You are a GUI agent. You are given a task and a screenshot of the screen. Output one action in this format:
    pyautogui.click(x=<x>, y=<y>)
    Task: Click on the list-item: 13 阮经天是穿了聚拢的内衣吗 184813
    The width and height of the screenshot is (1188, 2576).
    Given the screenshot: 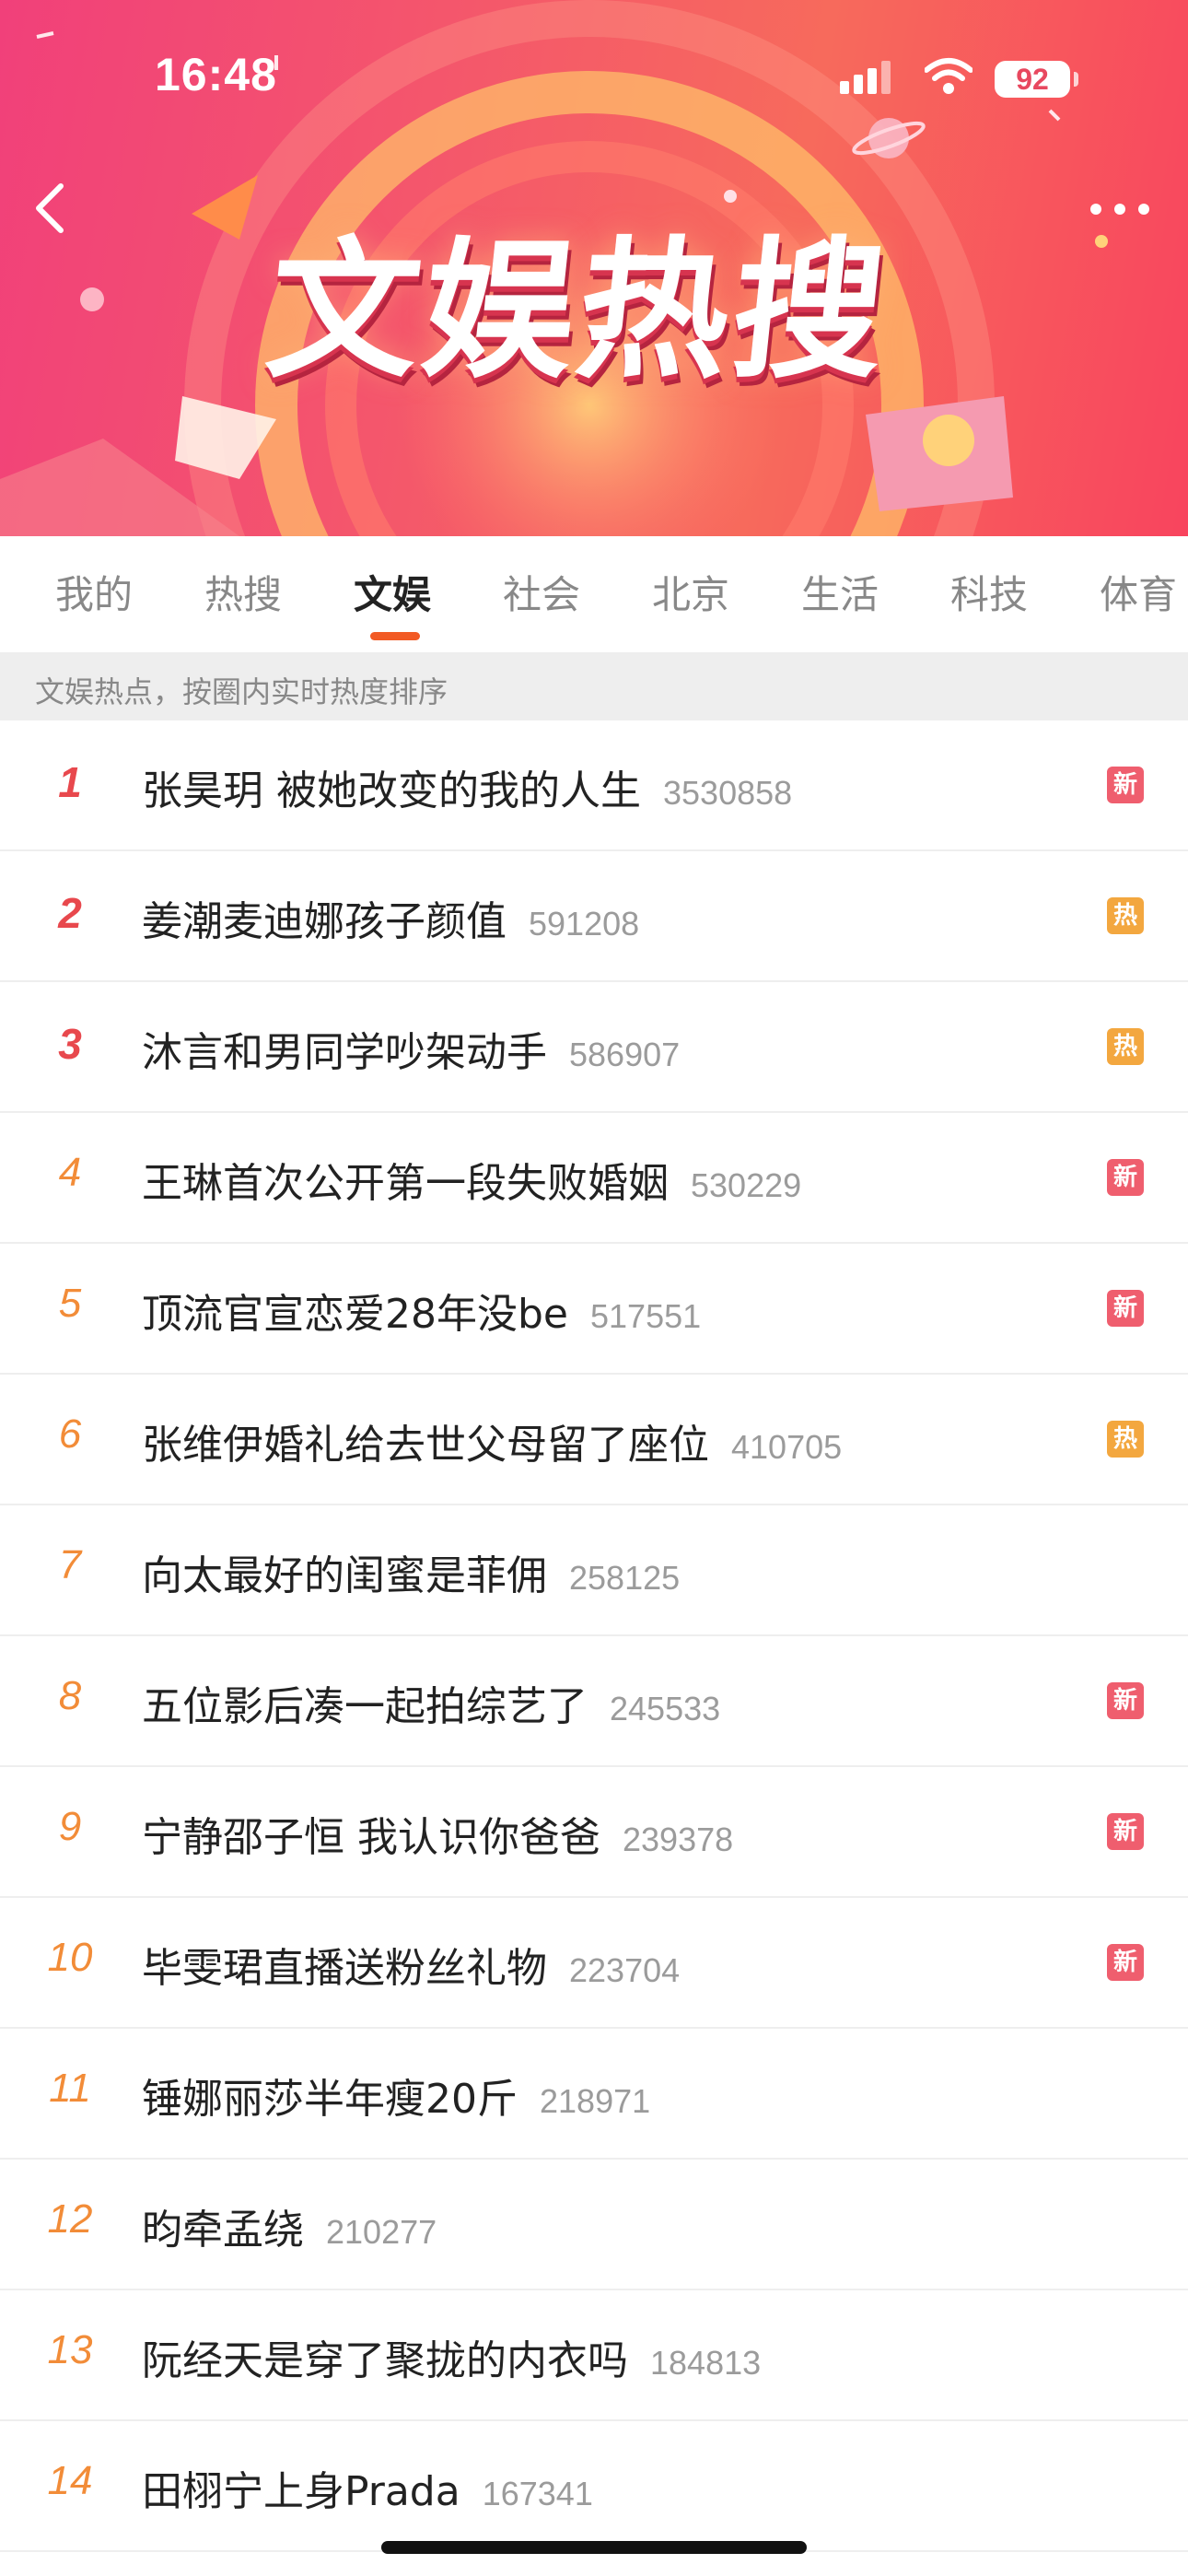 What is the action you would take?
    pyautogui.click(x=594, y=2355)
    